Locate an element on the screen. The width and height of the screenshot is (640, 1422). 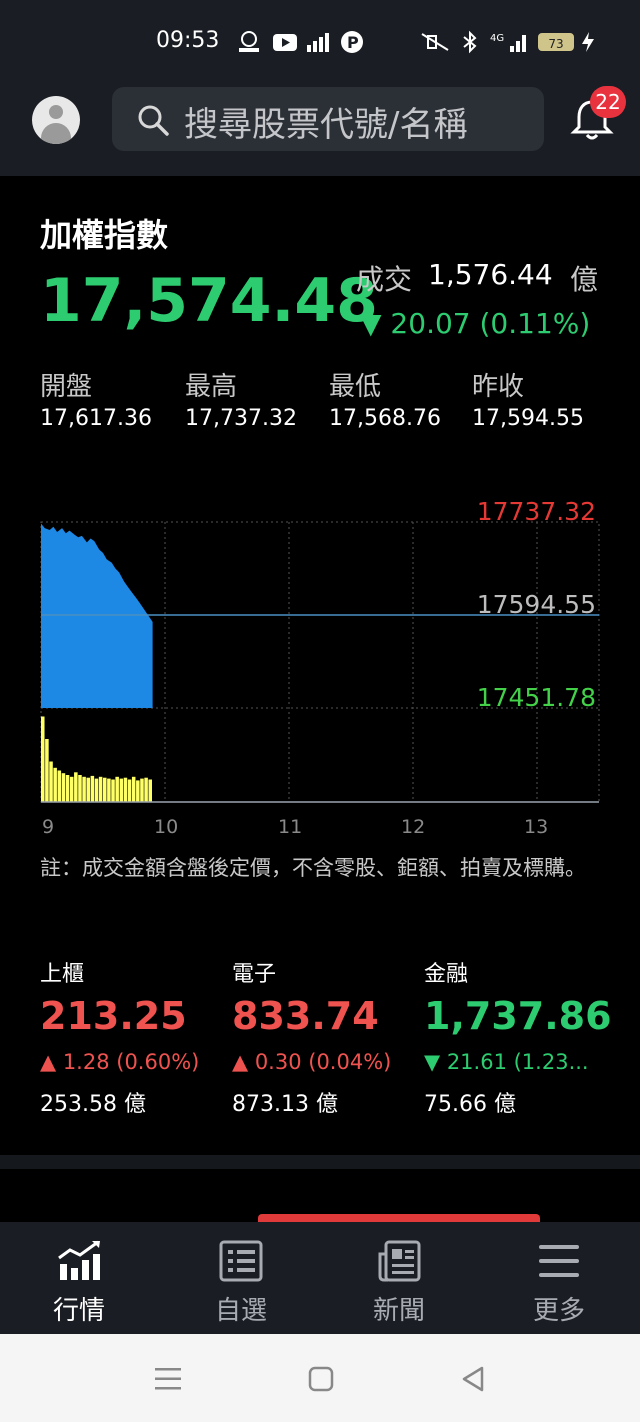
y-label-low: 17451.78 is located at coordinates (536, 697).